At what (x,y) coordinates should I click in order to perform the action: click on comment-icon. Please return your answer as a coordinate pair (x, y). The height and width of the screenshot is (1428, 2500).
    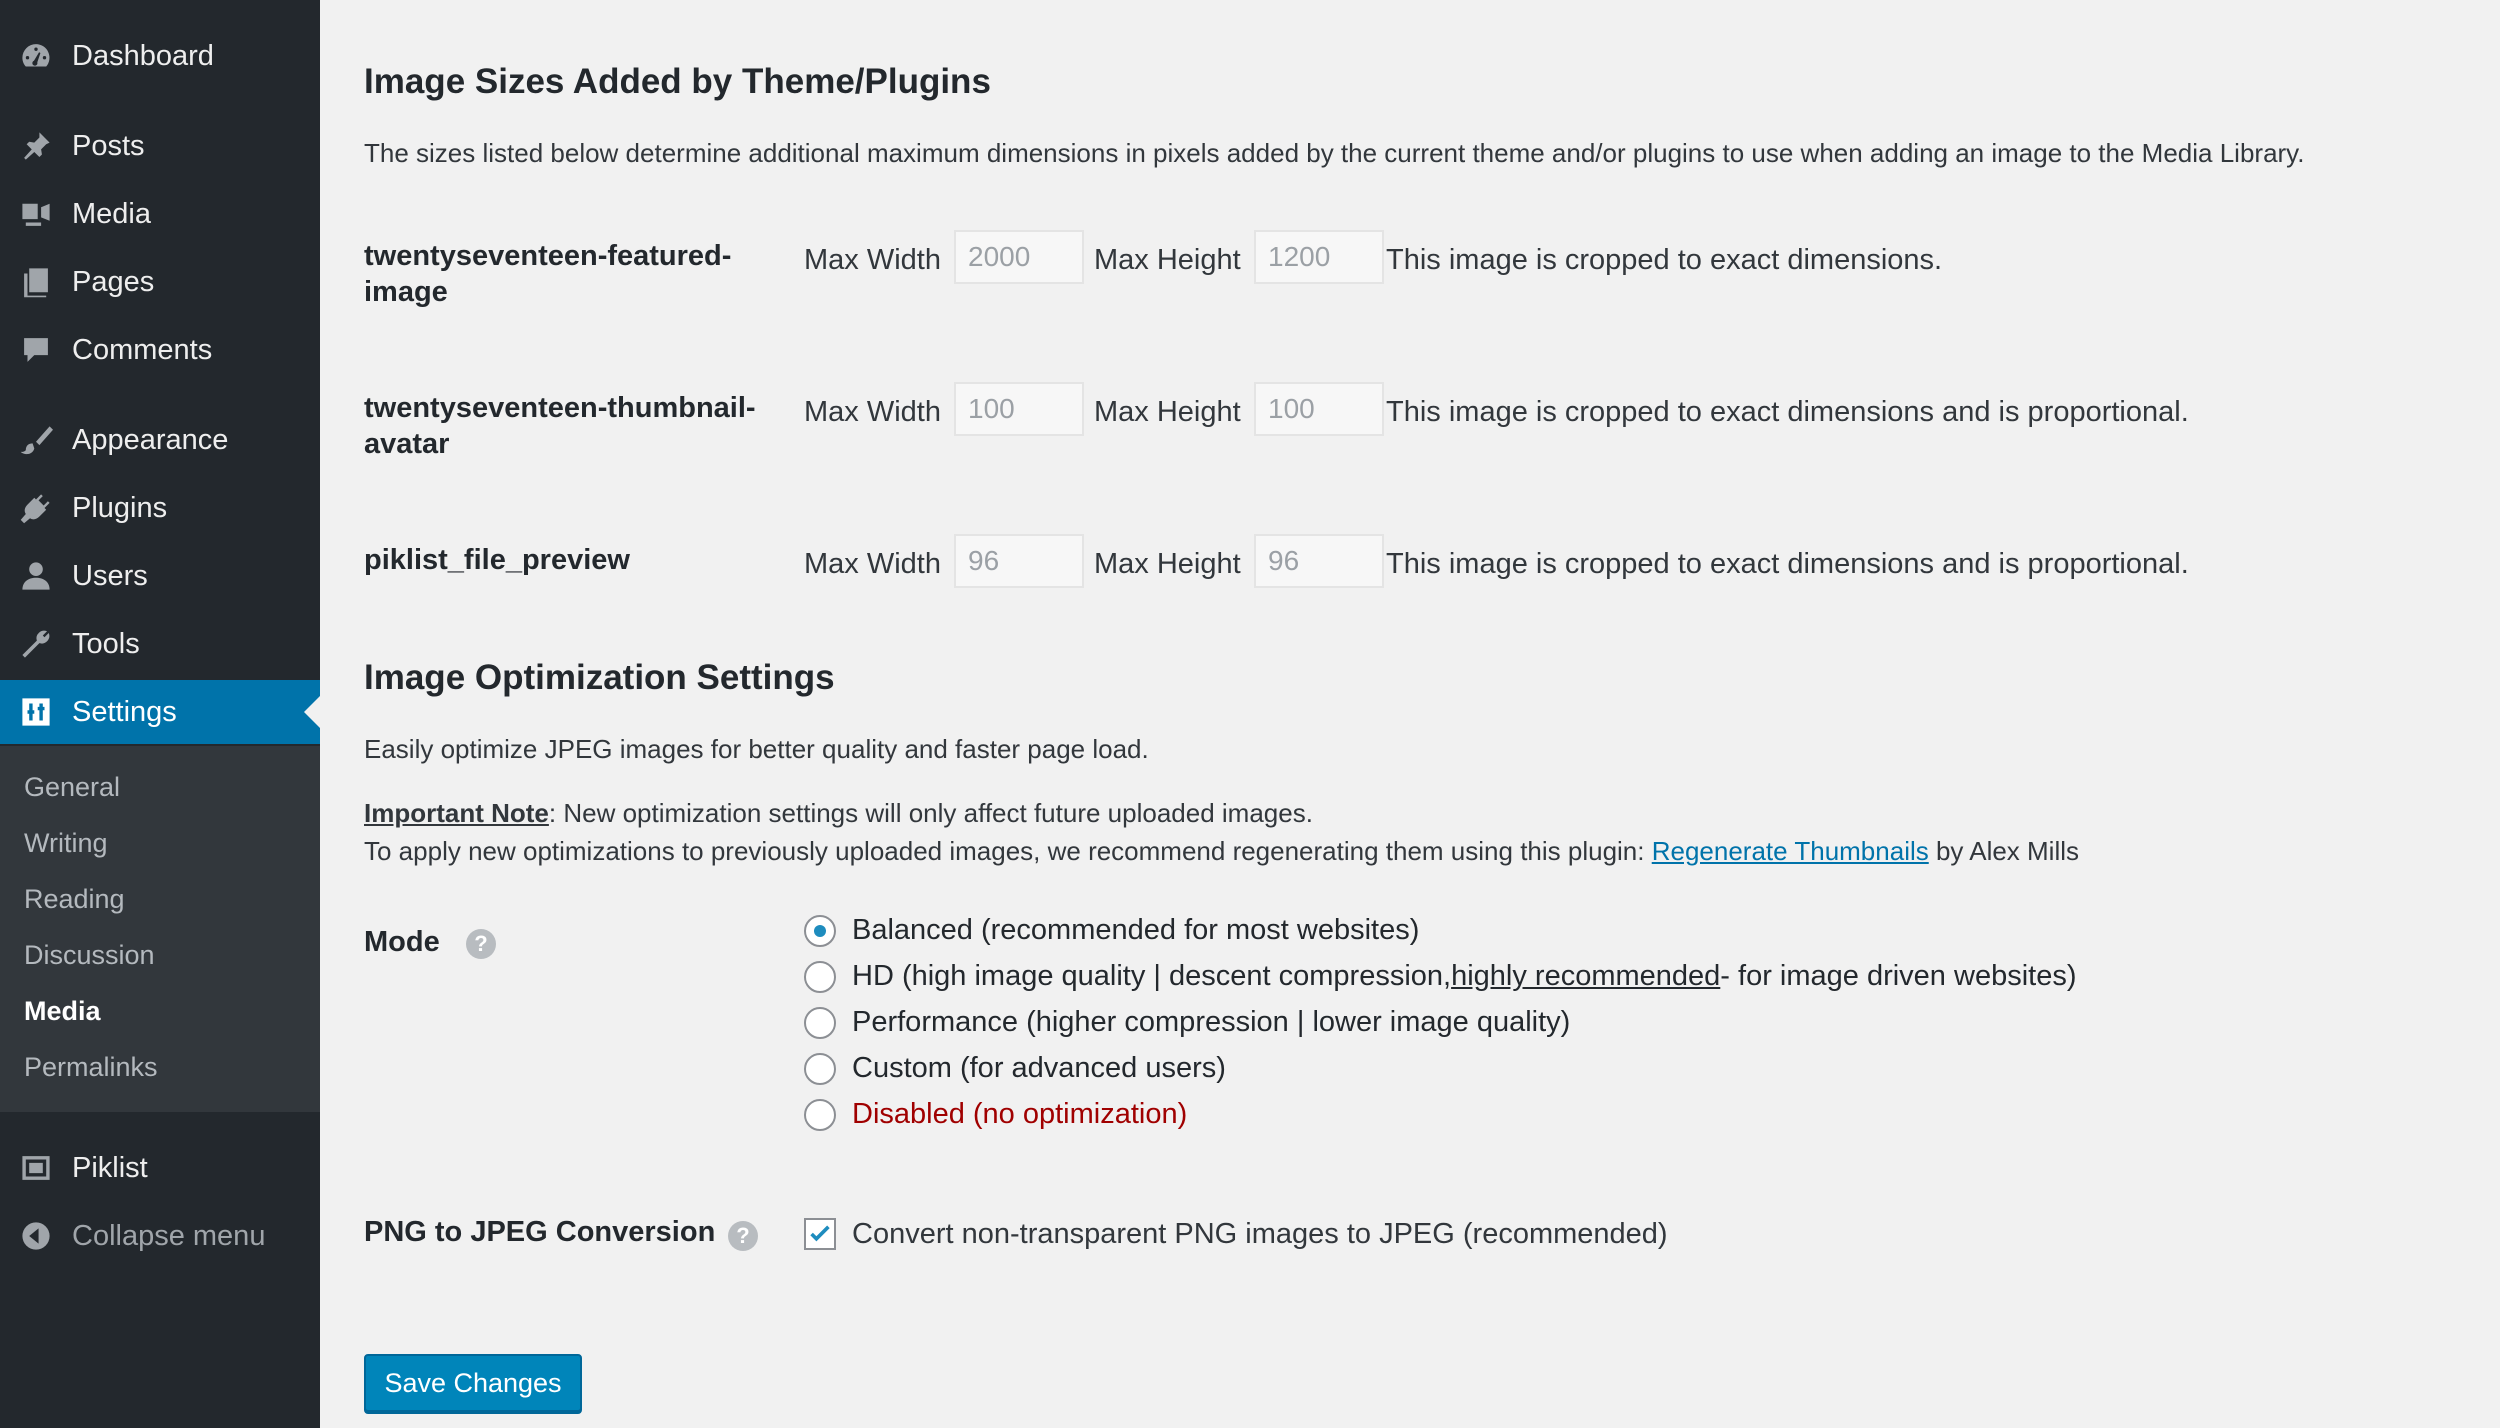
    Looking at the image, I should click on (36, 350).